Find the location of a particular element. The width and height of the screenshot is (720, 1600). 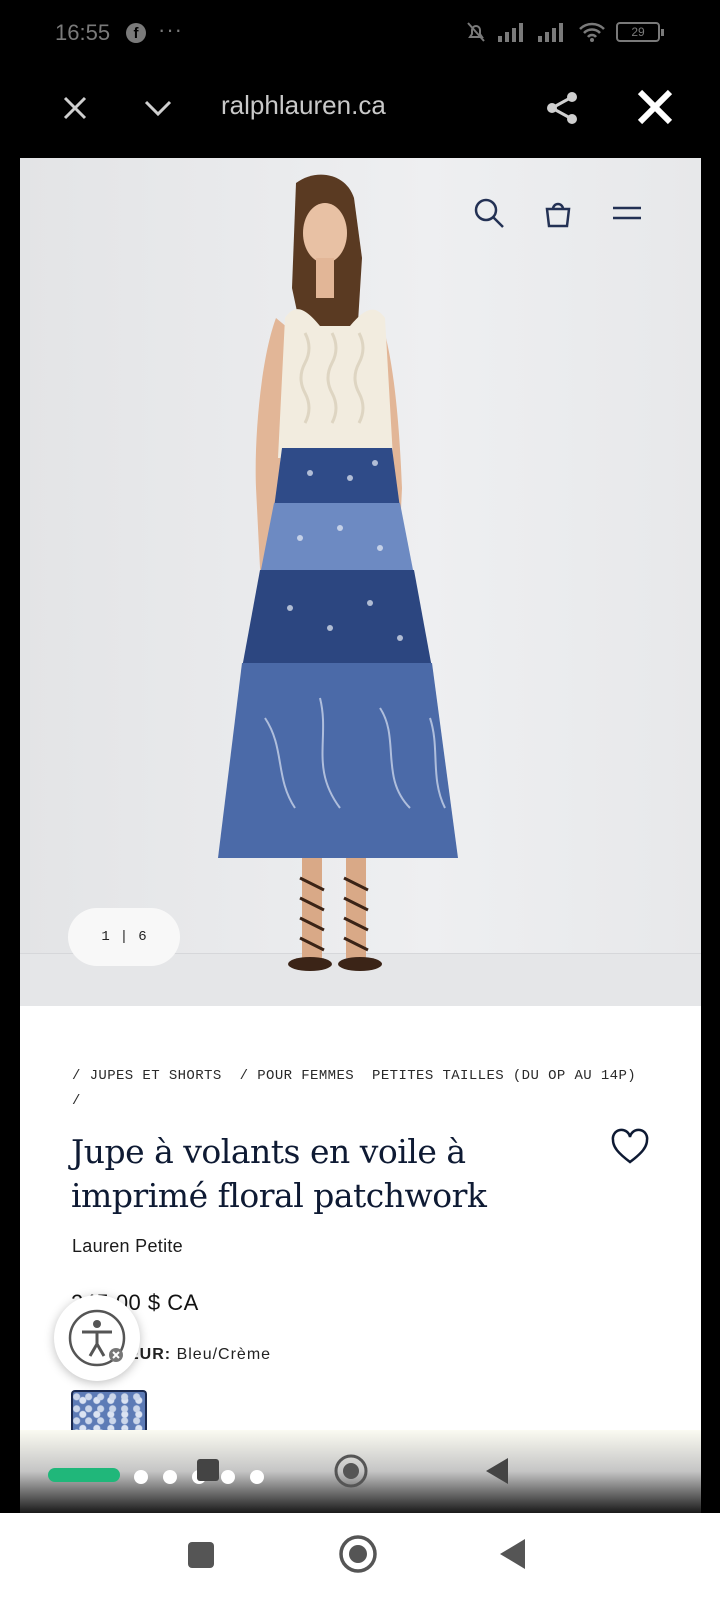

image-counter: 1 | 6 is located at coordinates (124, 937).